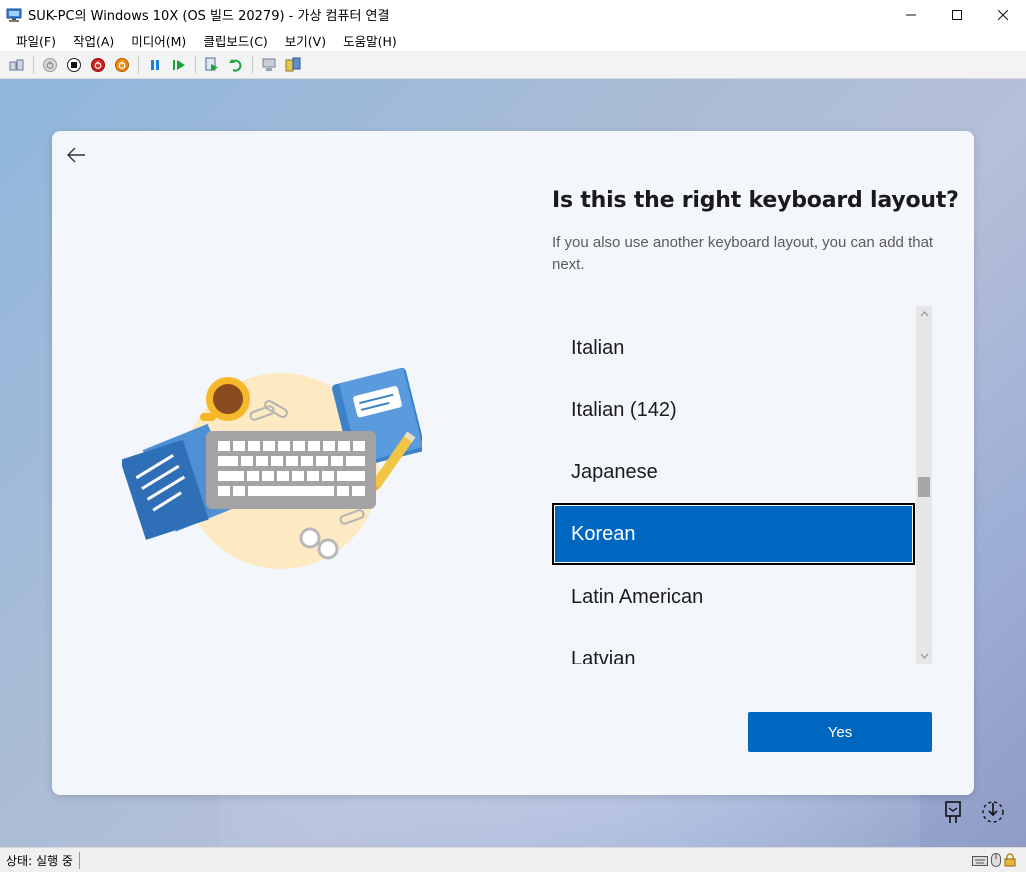  What do you see at coordinates (513, 859) in the screenshot?
I see `status-bar: 상태: 실행 중` at bounding box center [513, 859].